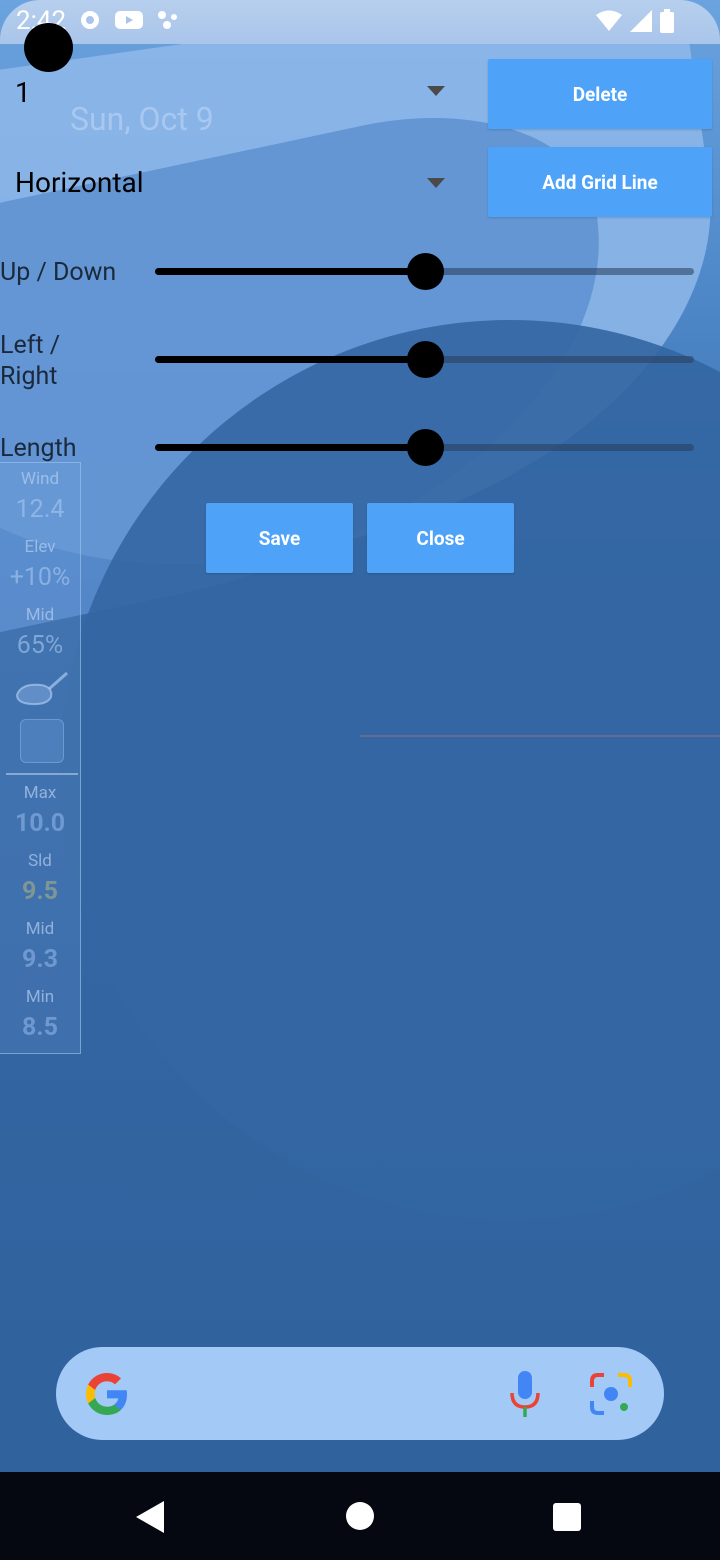 The image size is (720, 1560). I want to click on navigation-bar, so click(360, 1516).